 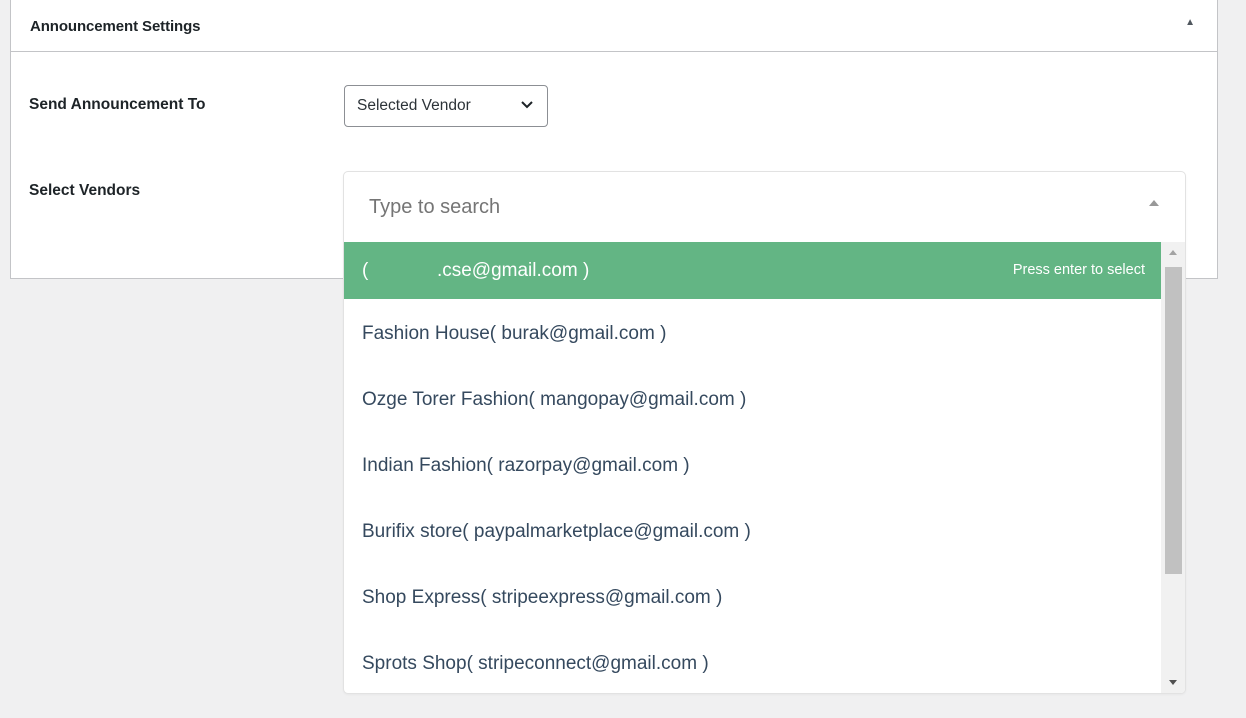 What do you see at coordinates (753, 400) in the screenshot?
I see `vendor-option: Ozge Torer Fashion( mangopay@gmail.com )` at bounding box center [753, 400].